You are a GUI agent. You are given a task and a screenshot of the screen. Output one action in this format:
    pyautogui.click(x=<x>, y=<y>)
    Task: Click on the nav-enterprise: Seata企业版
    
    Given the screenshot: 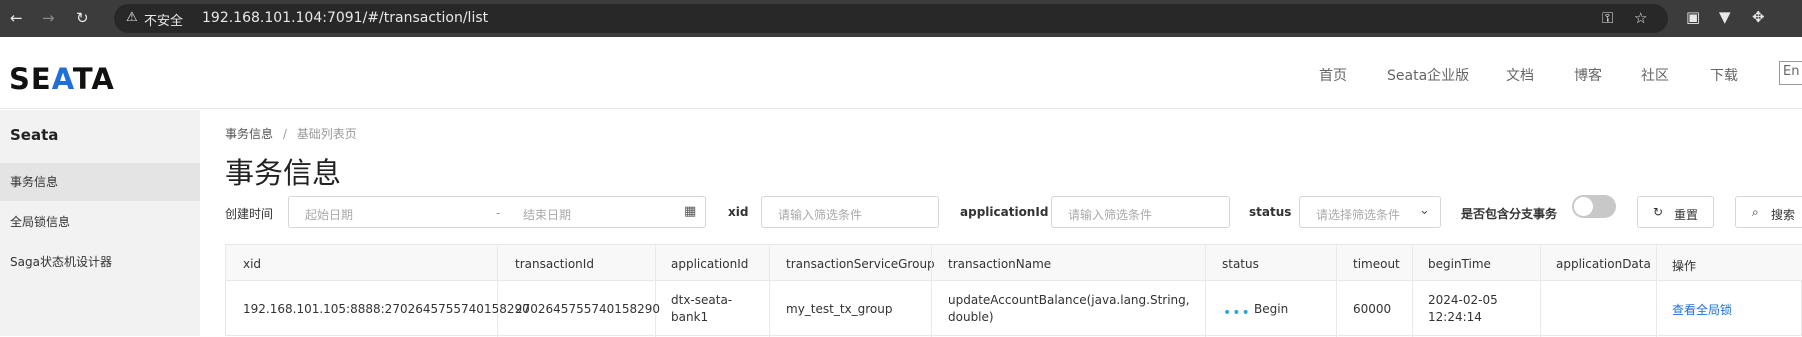 What is the action you would take?
    pyautogui.click(x=1428, y=75)
    